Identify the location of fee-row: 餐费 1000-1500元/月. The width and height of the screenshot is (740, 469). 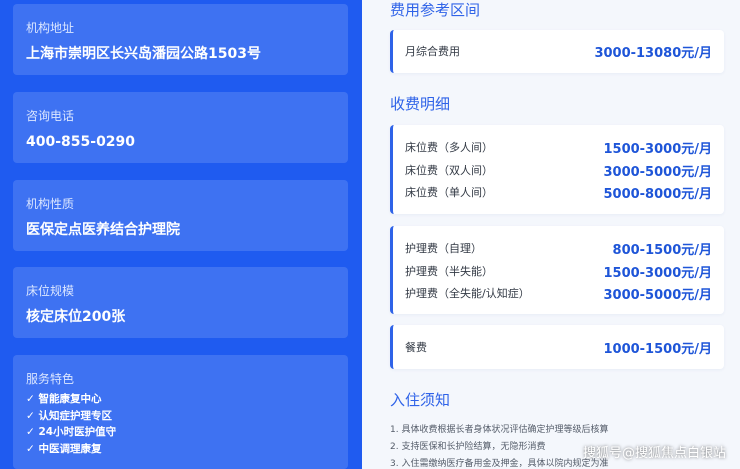
(558, 347).